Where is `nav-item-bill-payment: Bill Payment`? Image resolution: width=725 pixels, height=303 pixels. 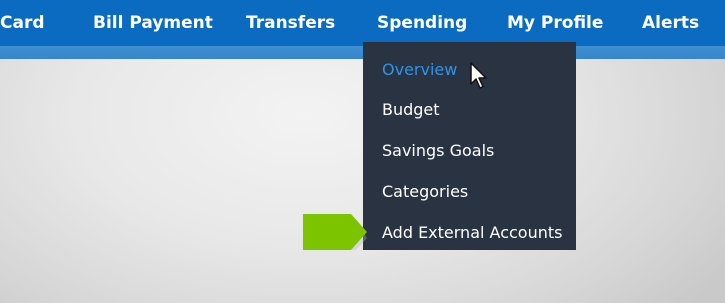 nav-item-bill-payment: Bill Payment is located at coordinates (153, 23).